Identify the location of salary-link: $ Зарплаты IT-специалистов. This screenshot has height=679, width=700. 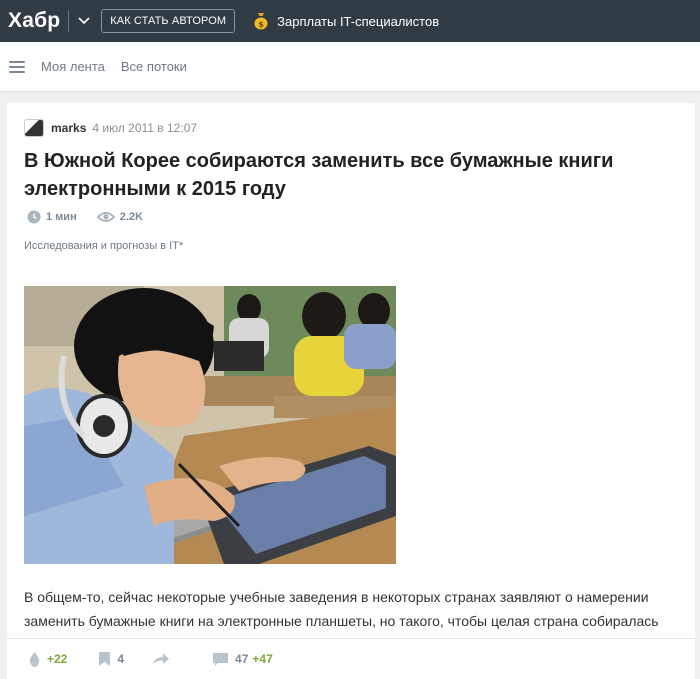
(346, 21).